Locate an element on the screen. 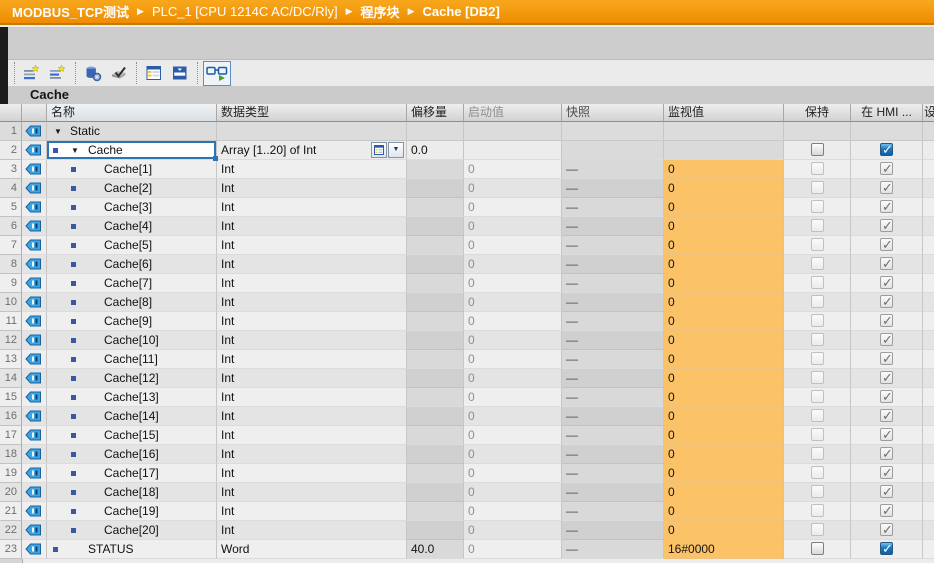 The width and height of the screenshot is (934, 563). row-number: 1 is located at coordinates (11, 131).